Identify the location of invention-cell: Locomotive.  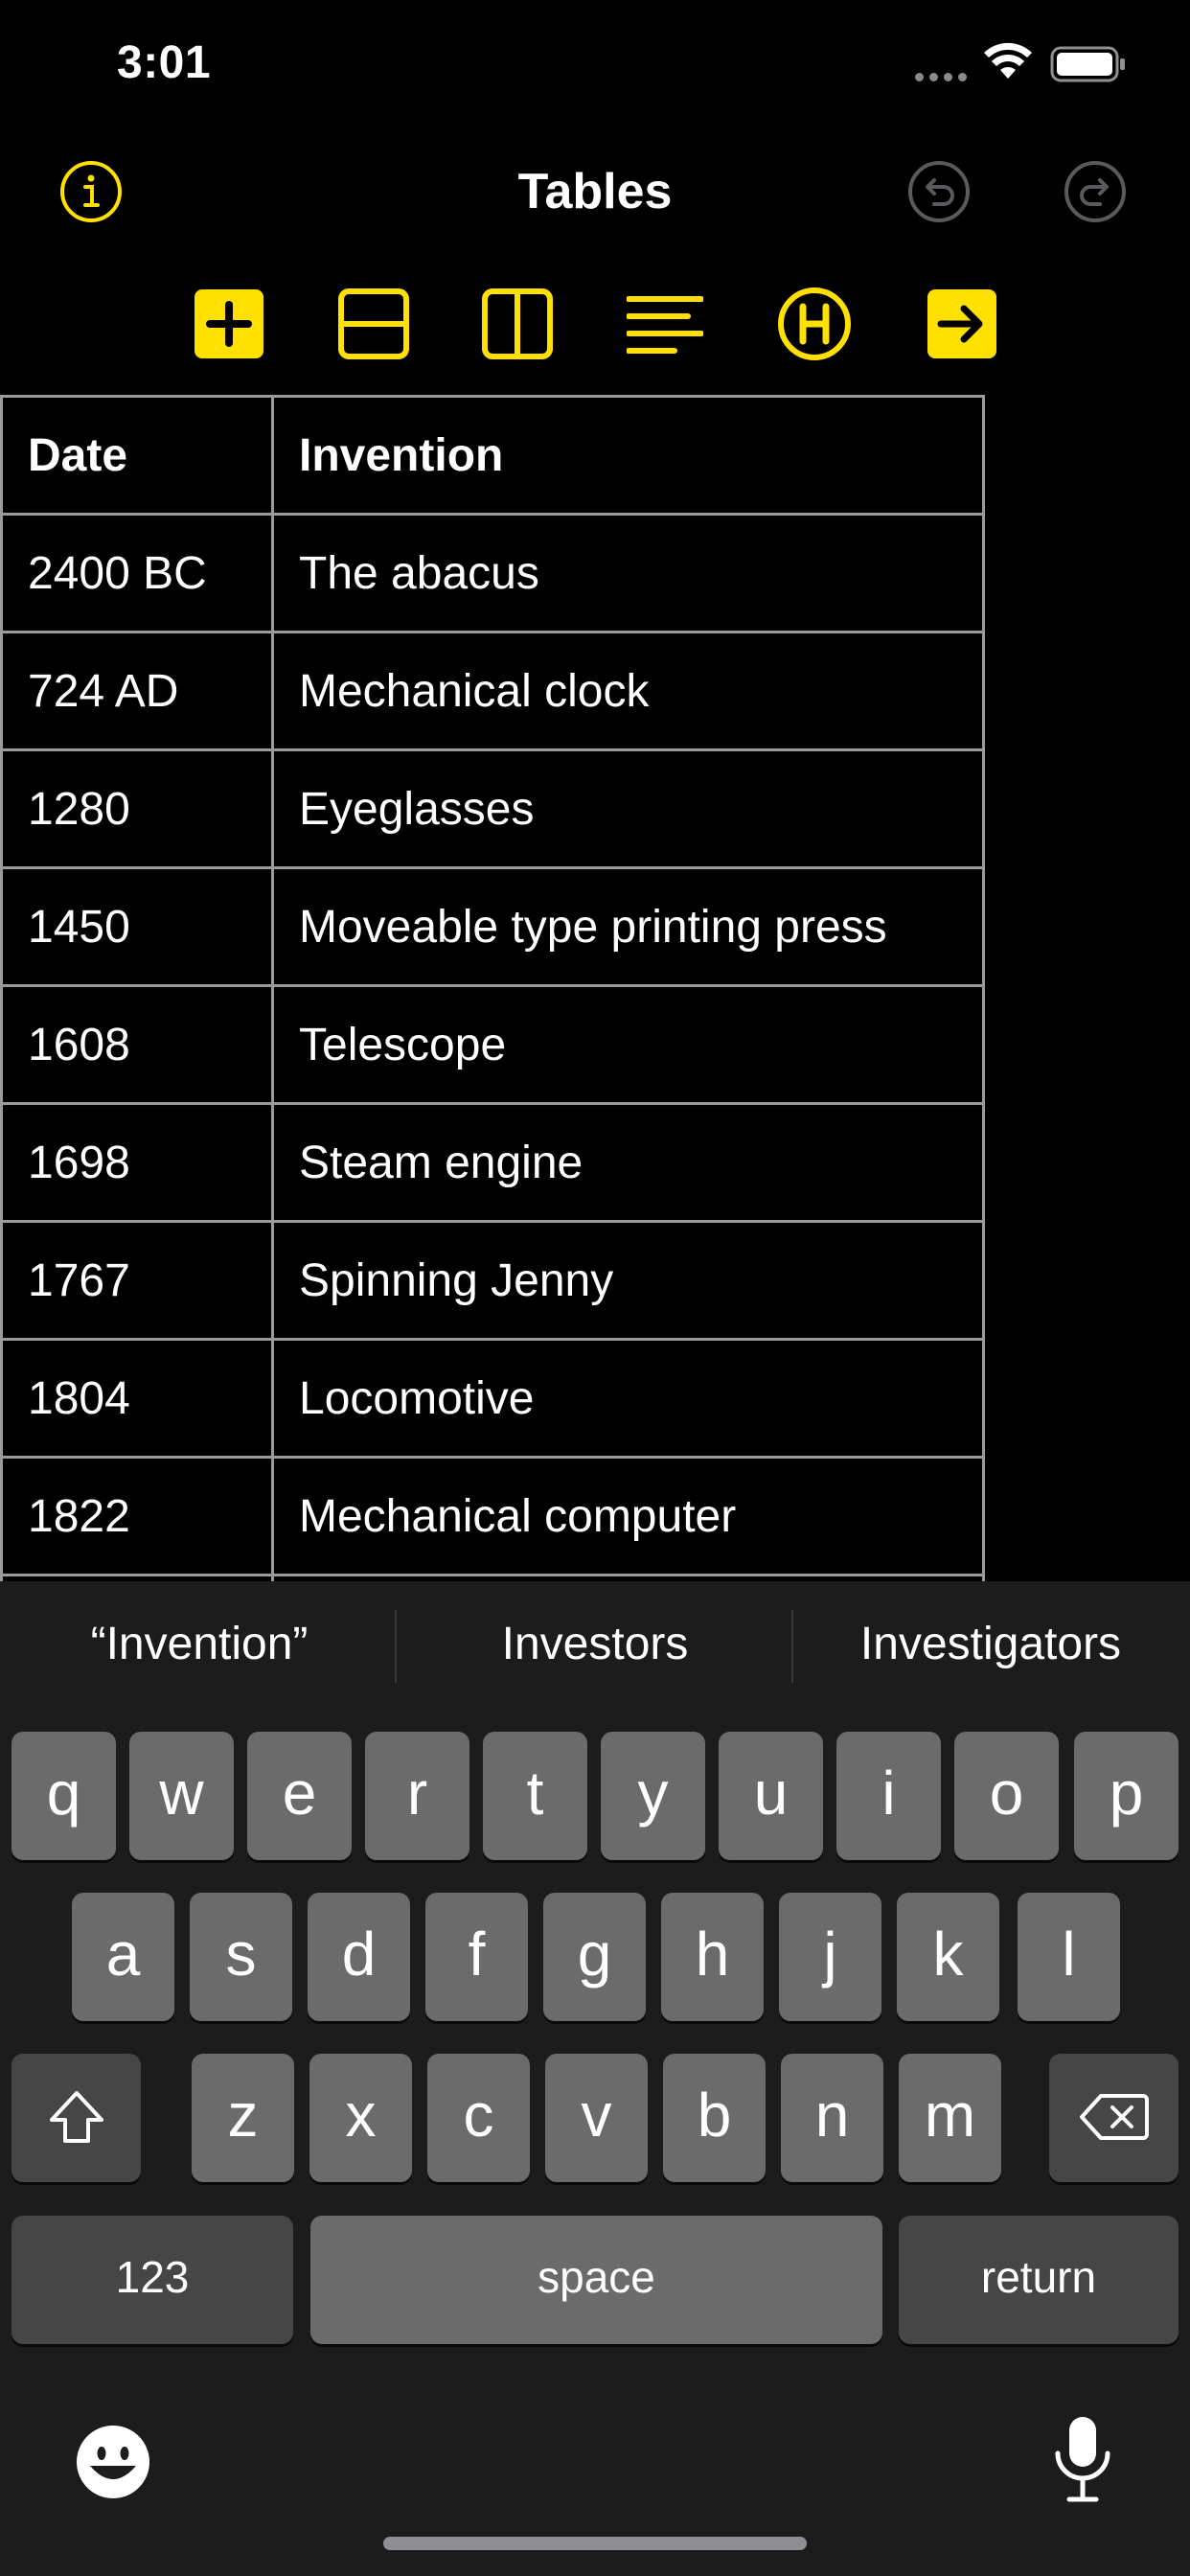
(628, 1398).